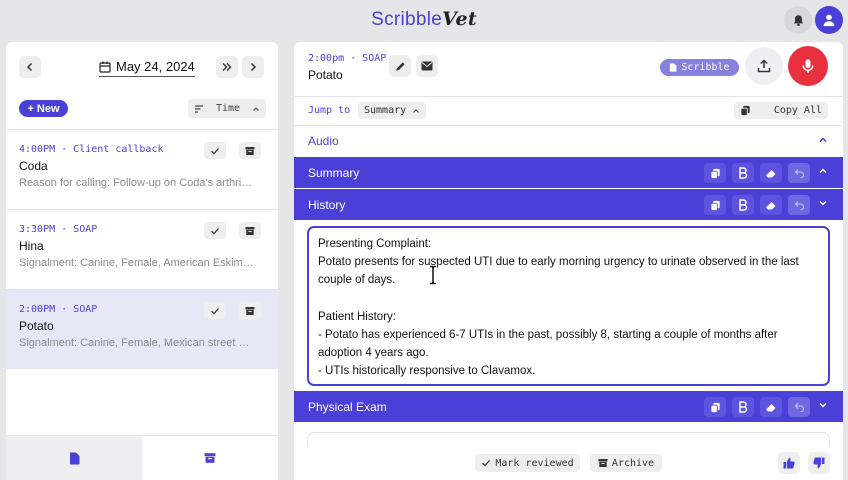 This screenshot has height=480, width=848. I want to click on note-footer: Mark reviewed Archive, so click(568, 462).